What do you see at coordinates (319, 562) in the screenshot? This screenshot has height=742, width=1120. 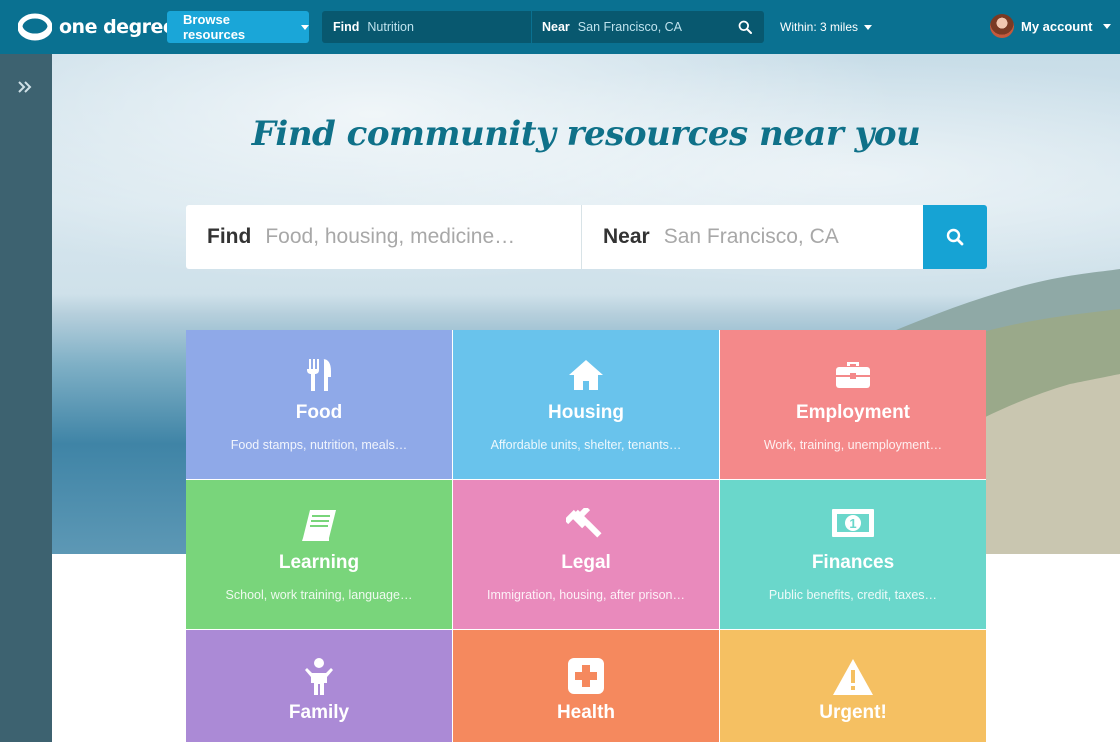 I see `category-title: Learning` at bounding box center [319, 562].